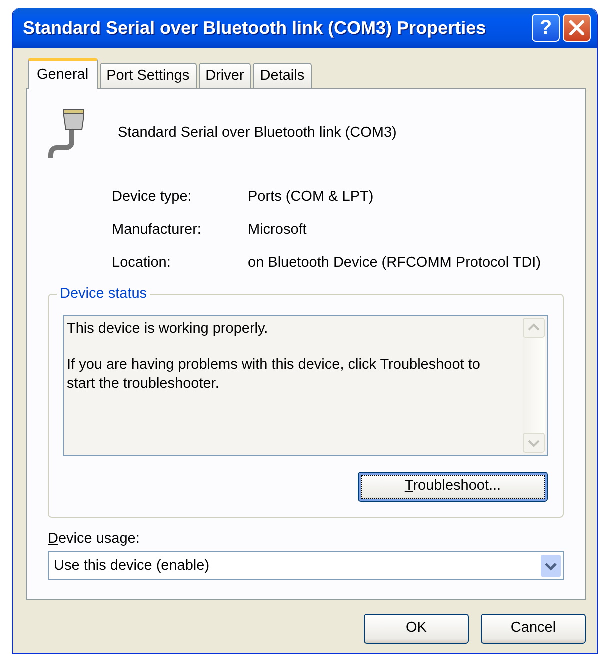 The height and width of the screenshot is (654, 603). Describe the element at coordinates (278, 230) in the screenshot. I see `property-value: Microsoft` at that location.